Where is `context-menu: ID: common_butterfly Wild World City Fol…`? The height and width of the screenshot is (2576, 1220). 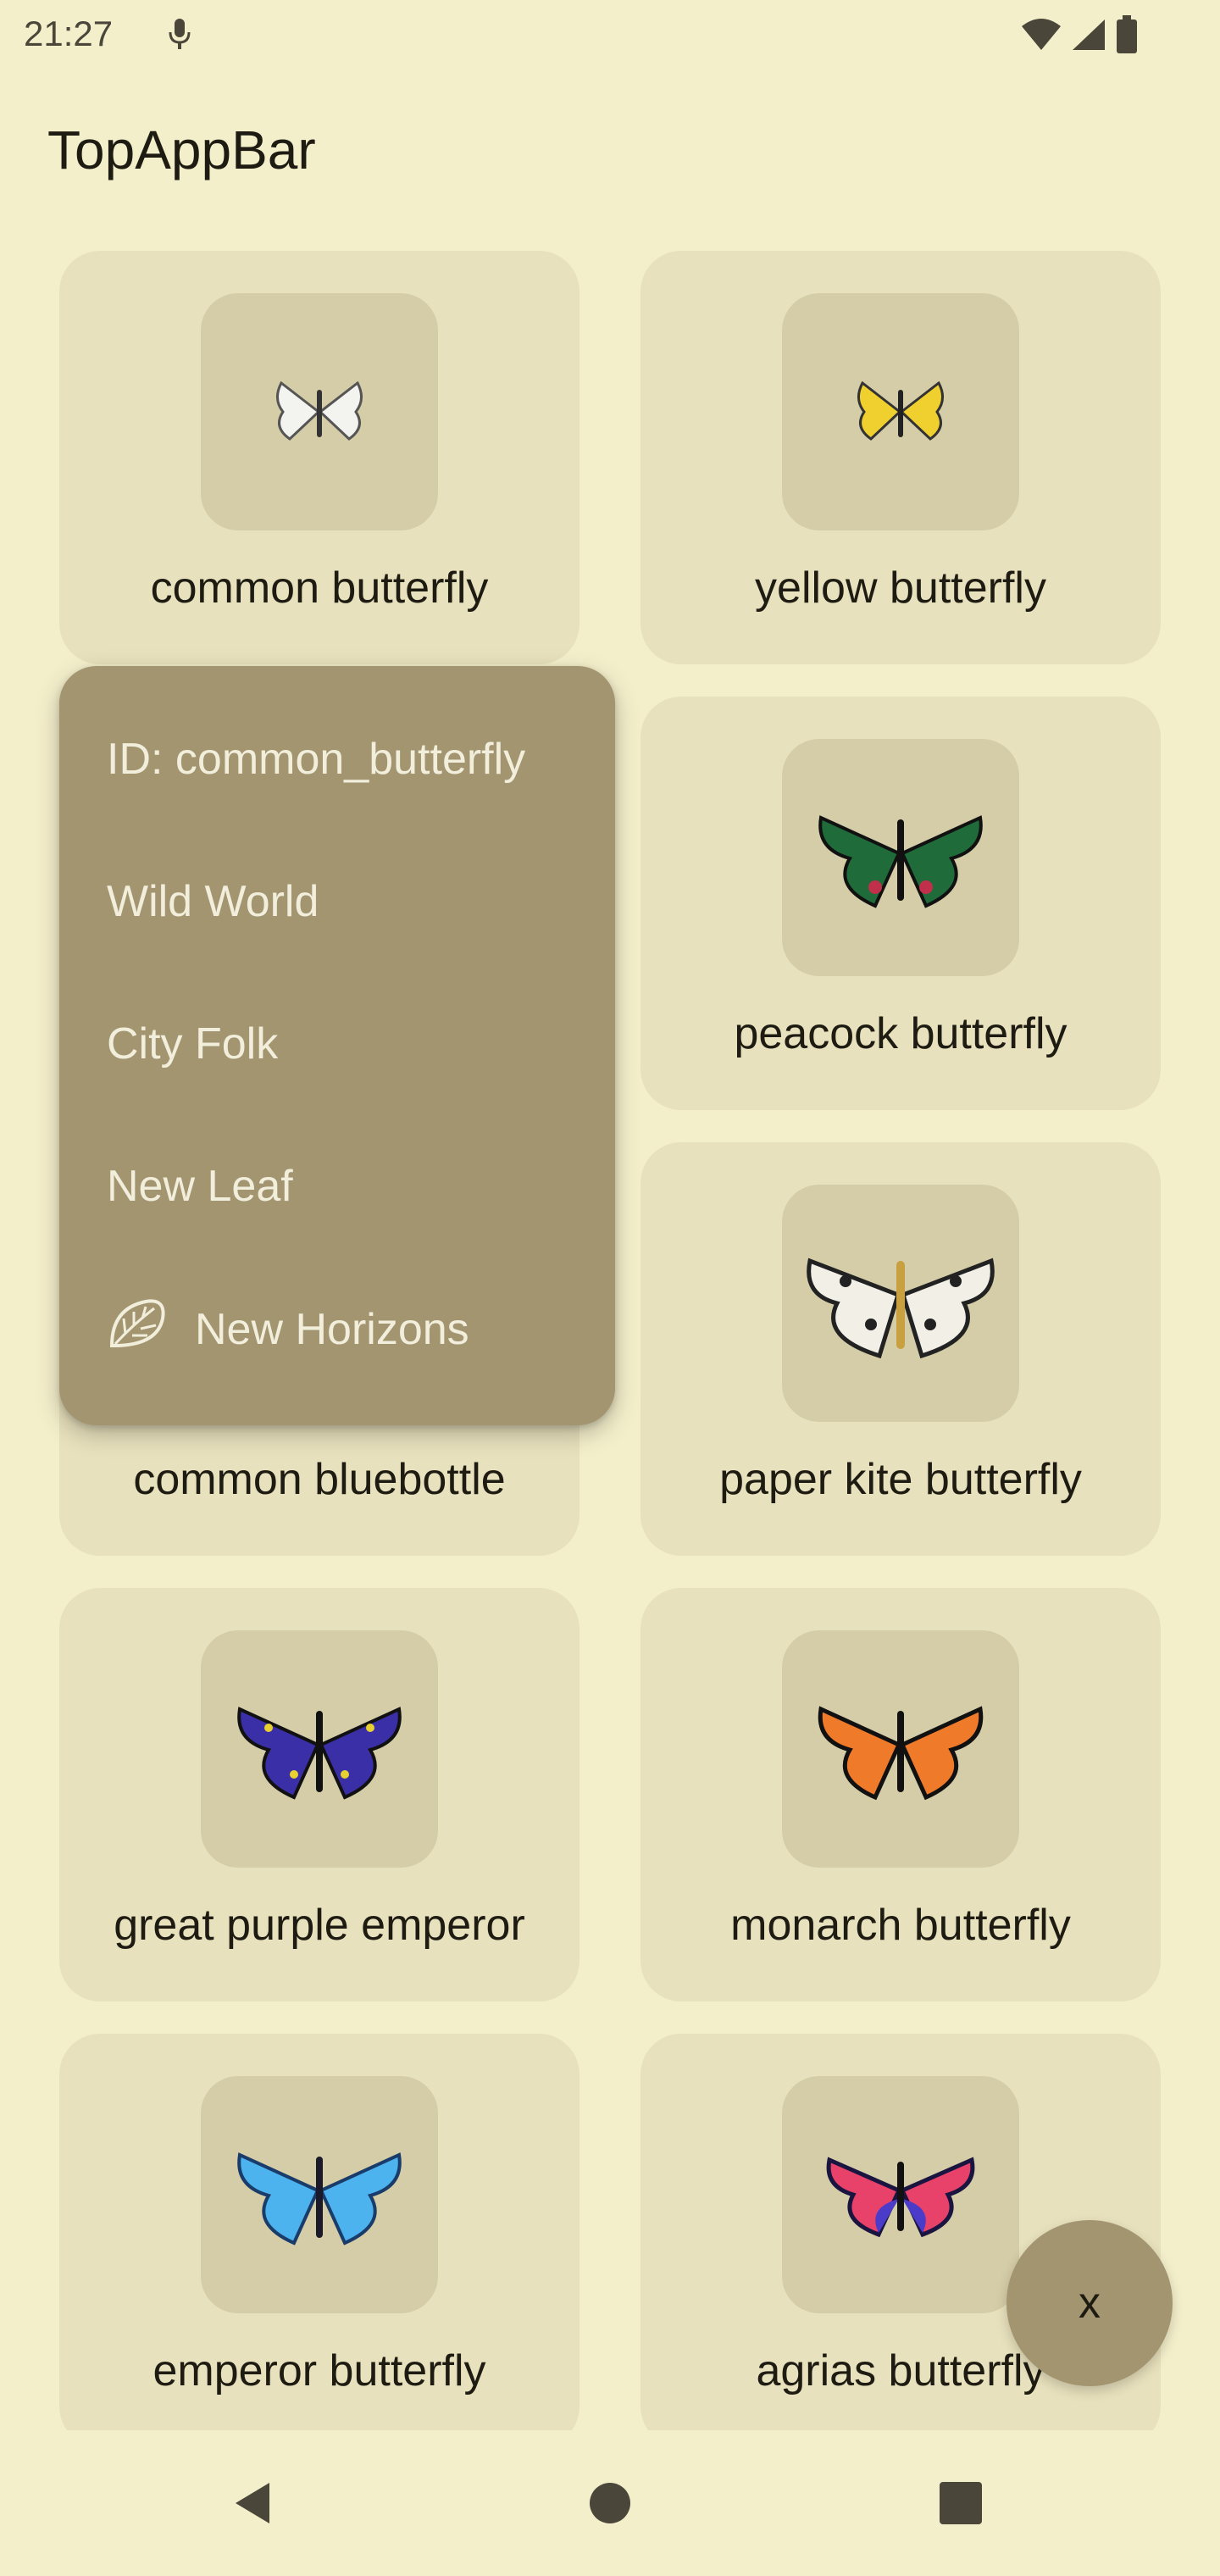
context-menu: ID: common_butterfly Wild World City Fol… is located at coordinates (337, 1045).